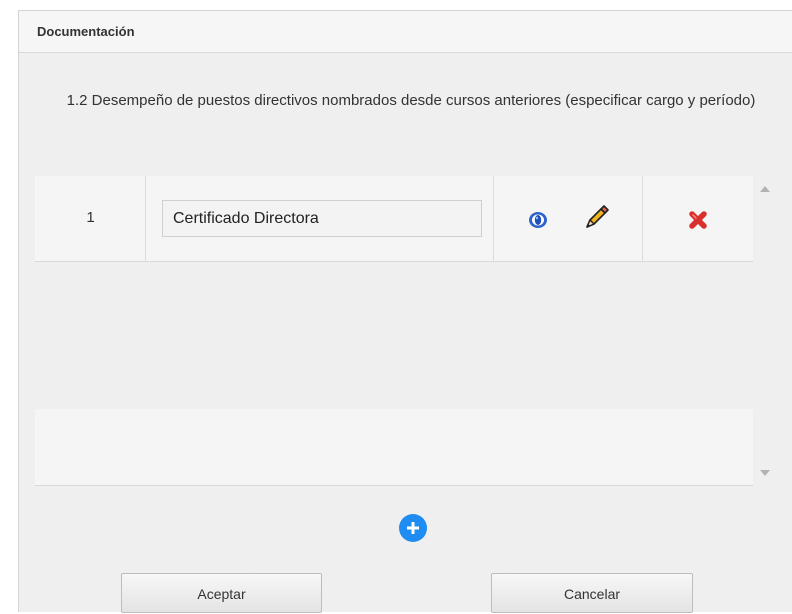  I want to click on document-name-field: Certificado Directora, so click(322, 218).